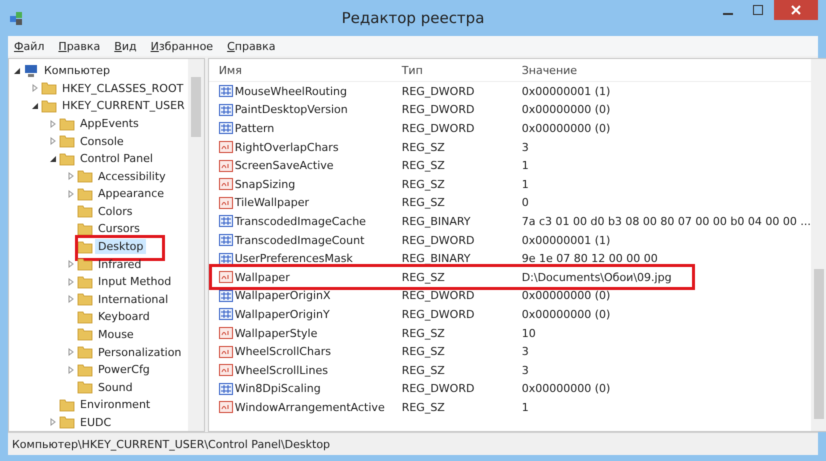  What do you see at coordinates (109, 124) in the screenshot?
I see `tree-item: AppEvents` at bounding box center [109, 124].